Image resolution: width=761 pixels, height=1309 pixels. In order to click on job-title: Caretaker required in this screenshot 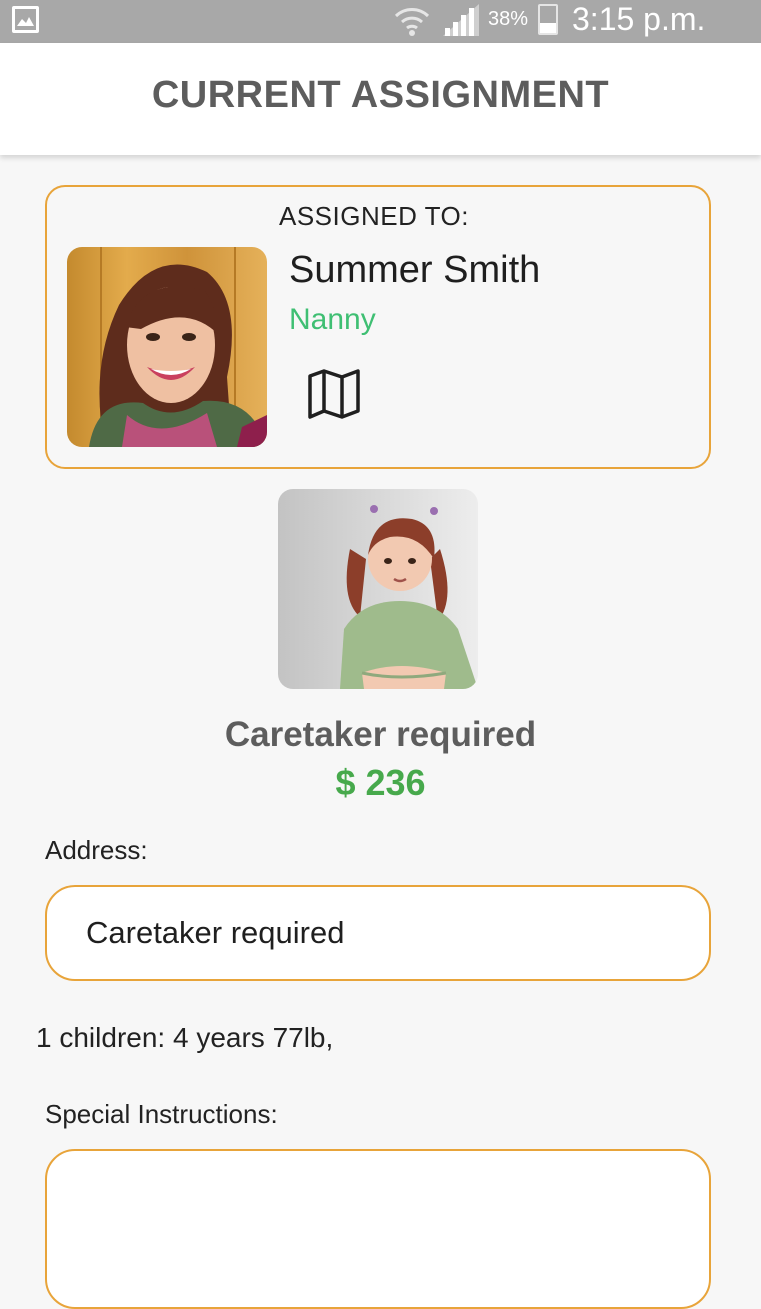, I will do `click(380, 734)`.